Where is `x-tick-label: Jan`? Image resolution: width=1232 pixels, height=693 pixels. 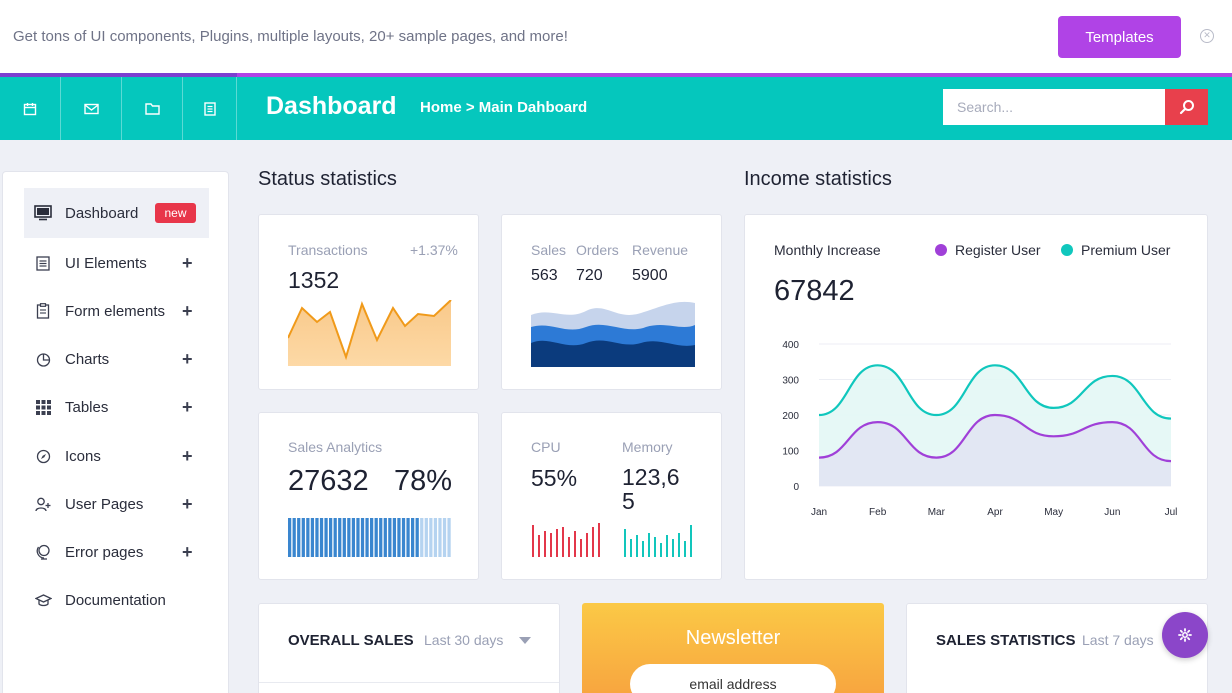 x-tick-label: Jan is located at coordinates (819, 512).